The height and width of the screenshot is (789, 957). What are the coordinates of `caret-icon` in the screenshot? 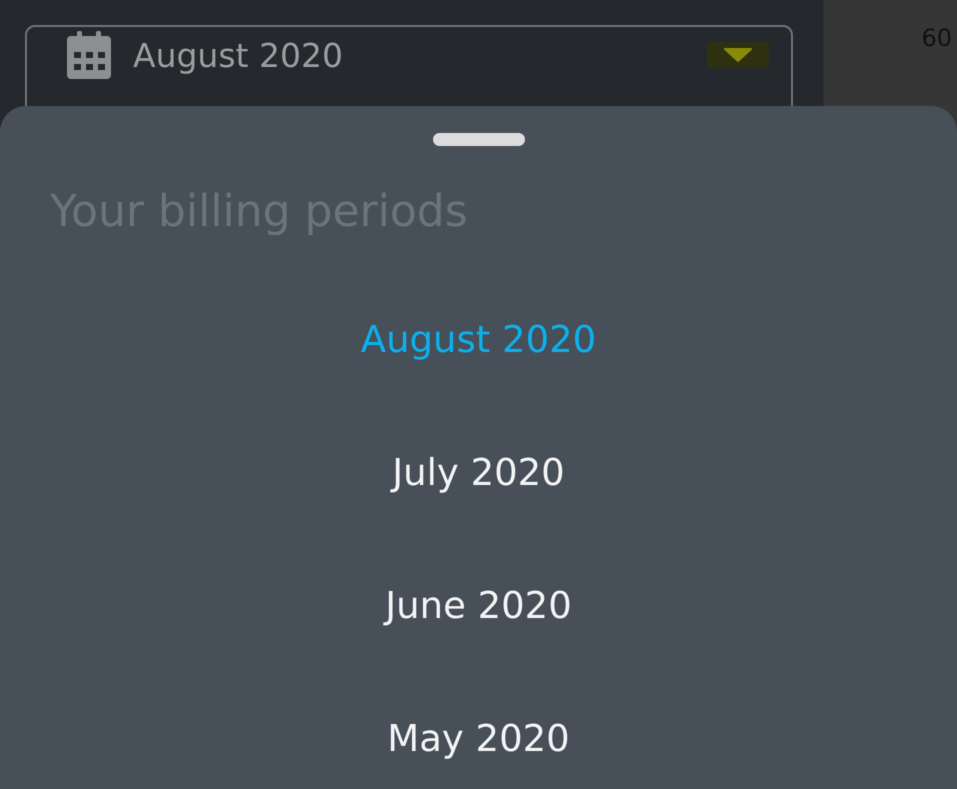 It's located at (738, 55).